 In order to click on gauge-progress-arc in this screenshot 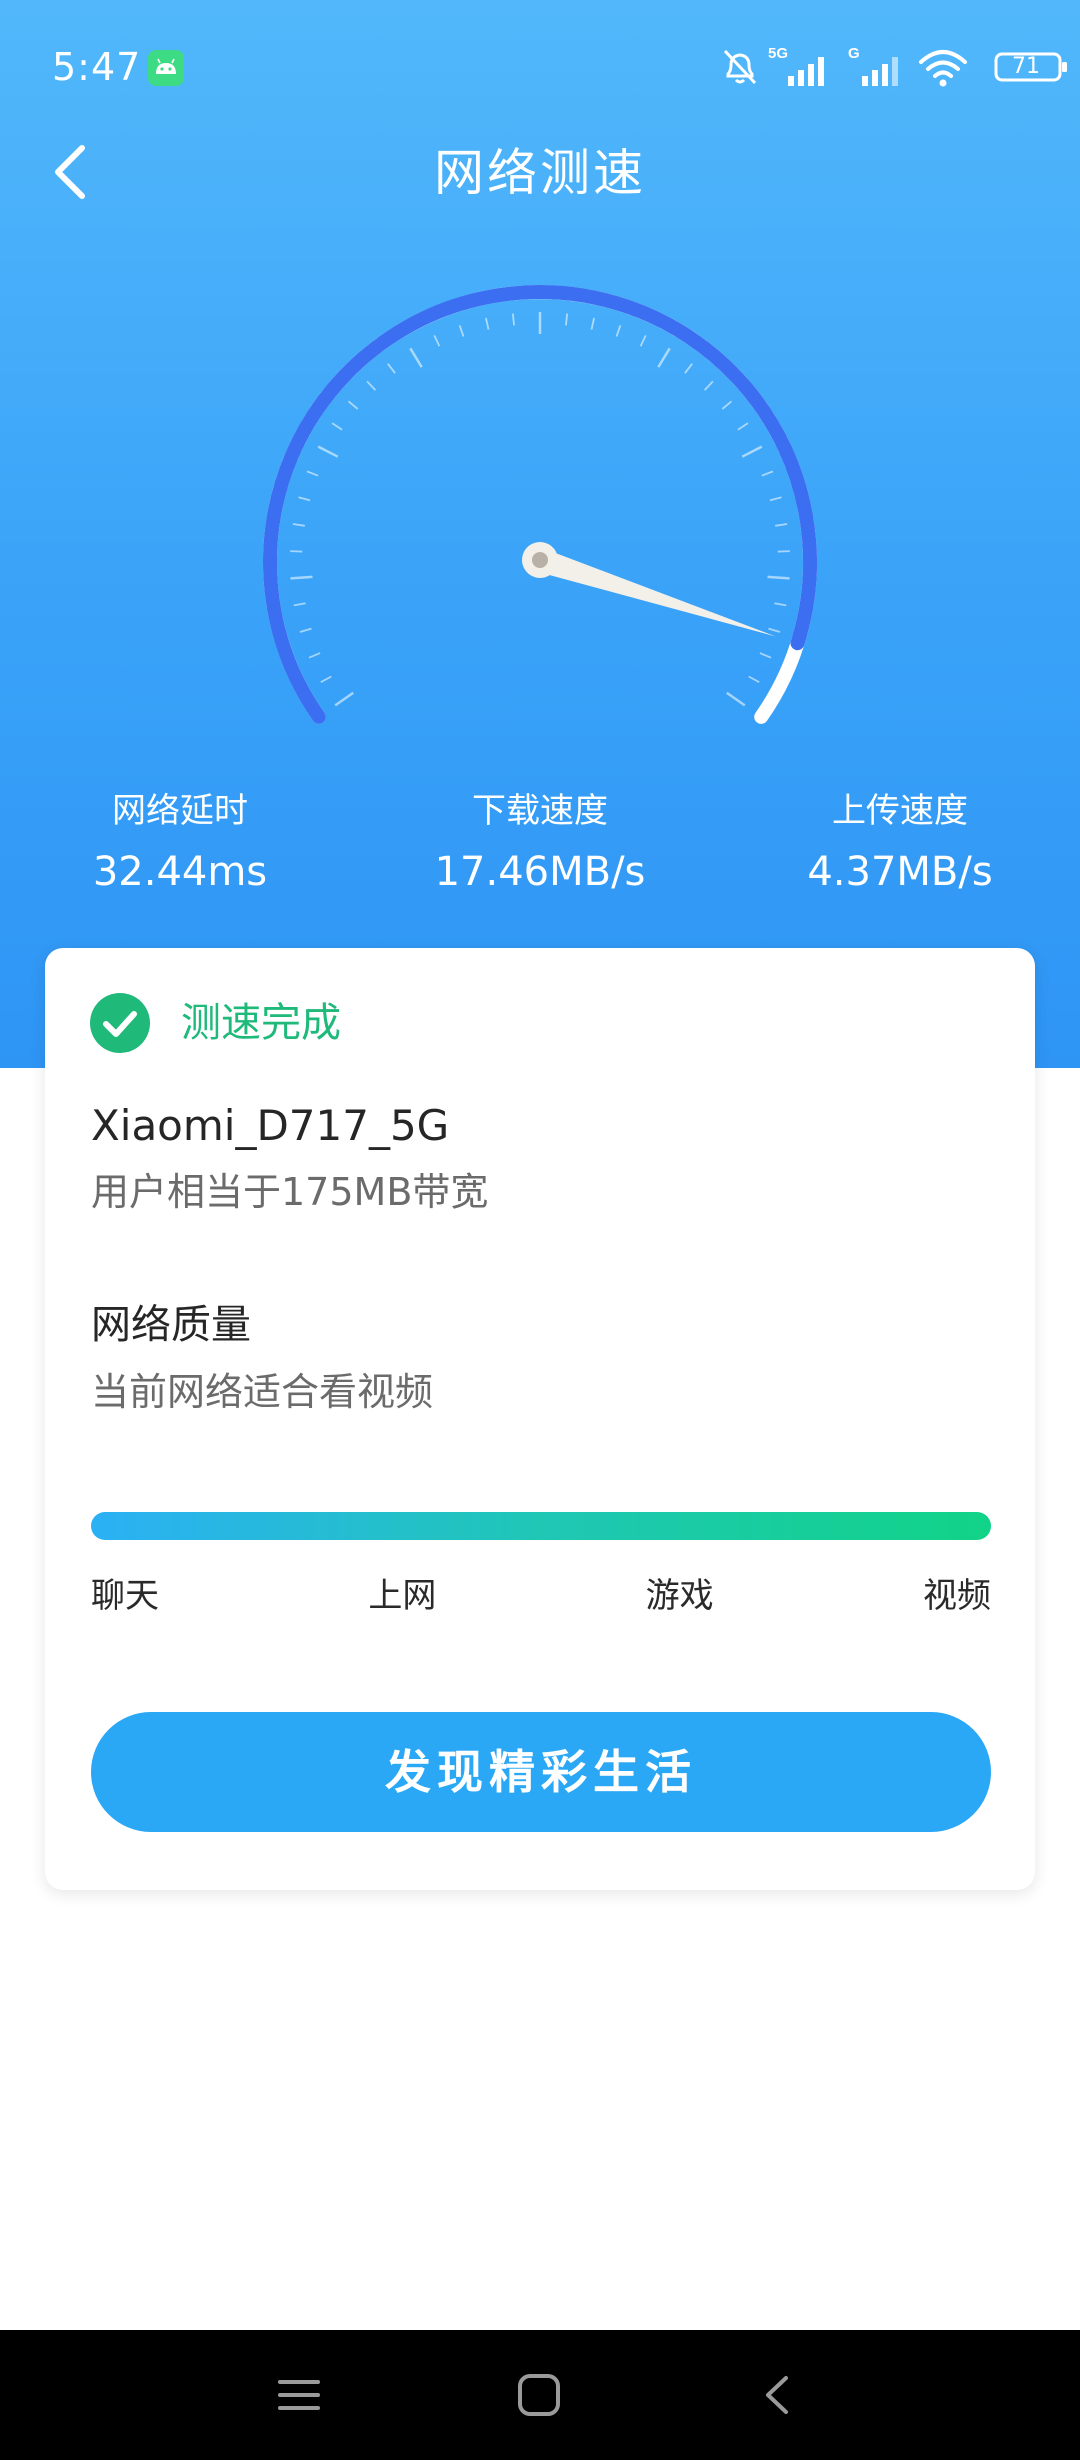, I will do `click(539, 504)`.